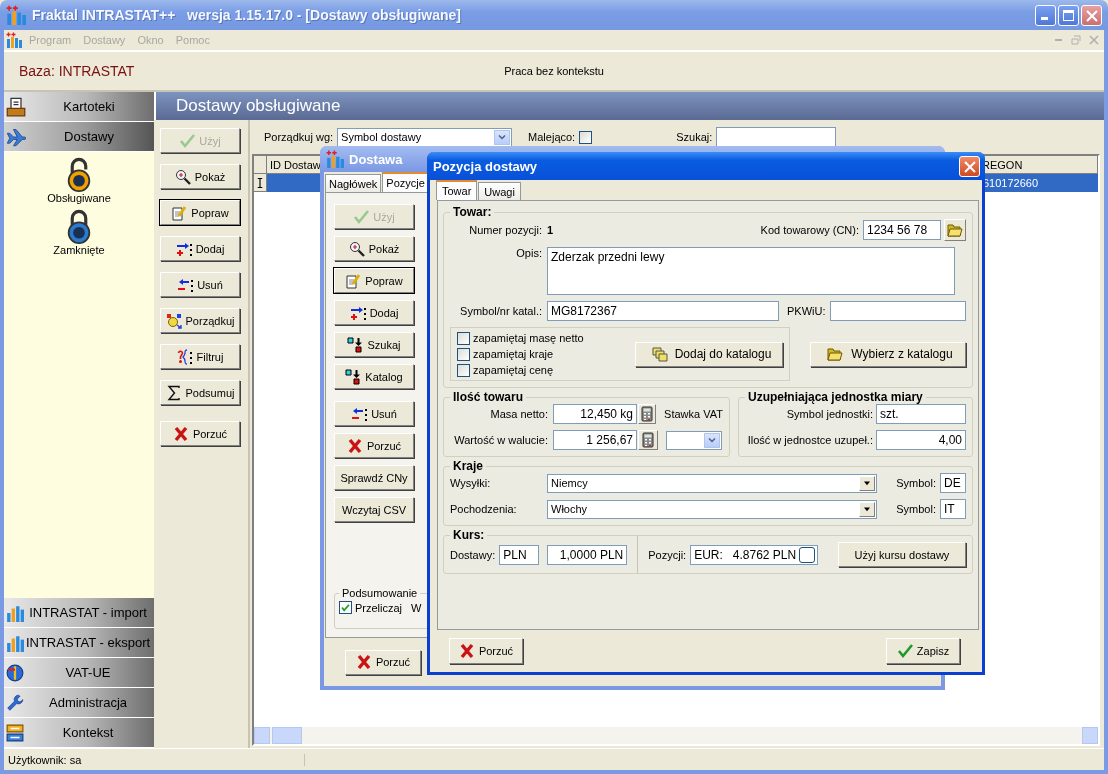 This screenshot has width=1108, height=774. Describe the element at coordinates (953, 509) in the screenshot. I see `text-field: IT` at that location.